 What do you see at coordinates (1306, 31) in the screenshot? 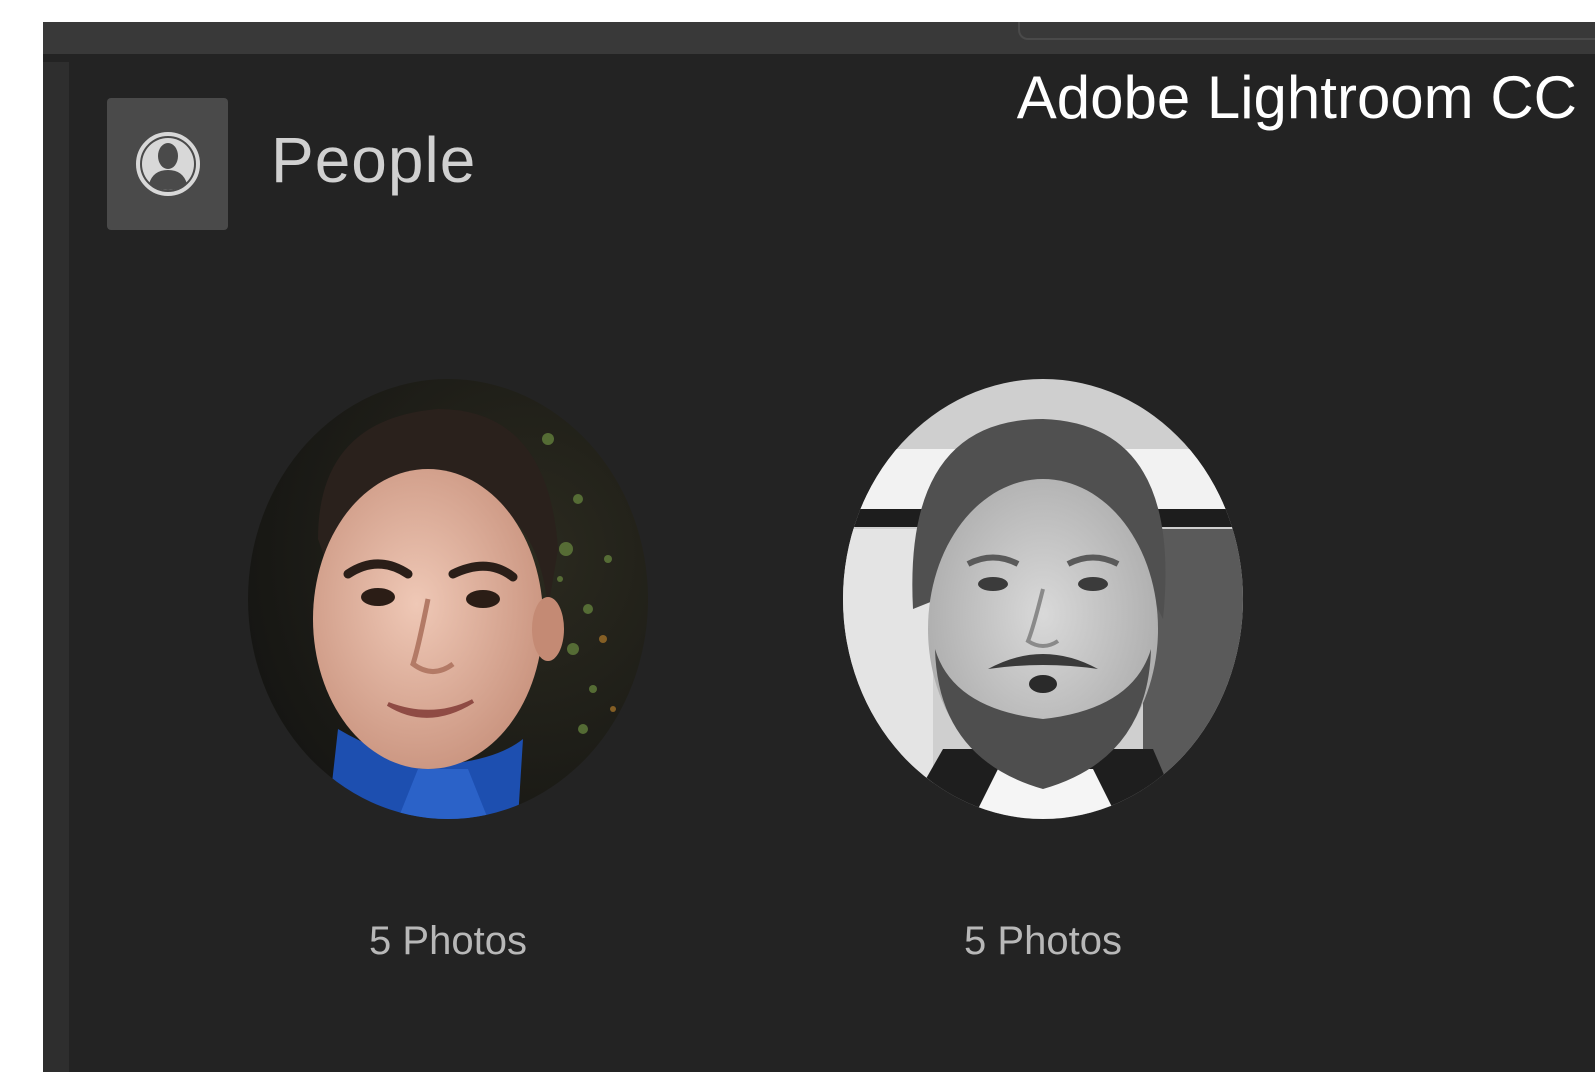
I see `top-bar-field` at bounding box center [1306, 31].